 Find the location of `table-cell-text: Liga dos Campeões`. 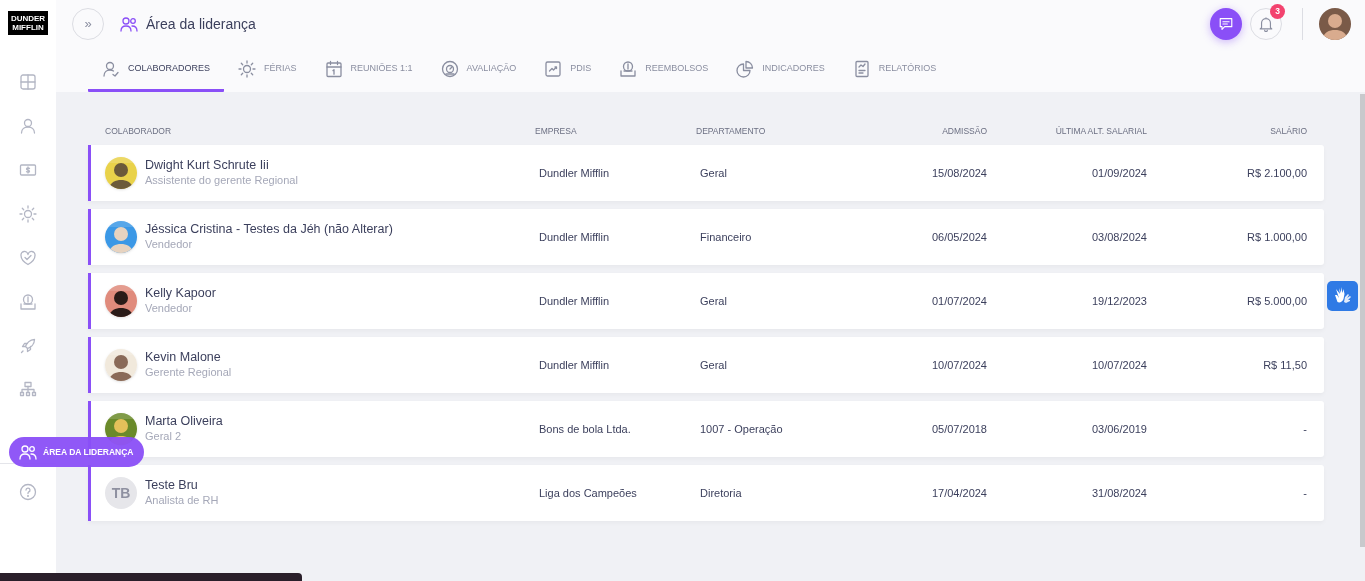

table-cell-text: Liga dos Campeões is located at coordinates (588, 493).